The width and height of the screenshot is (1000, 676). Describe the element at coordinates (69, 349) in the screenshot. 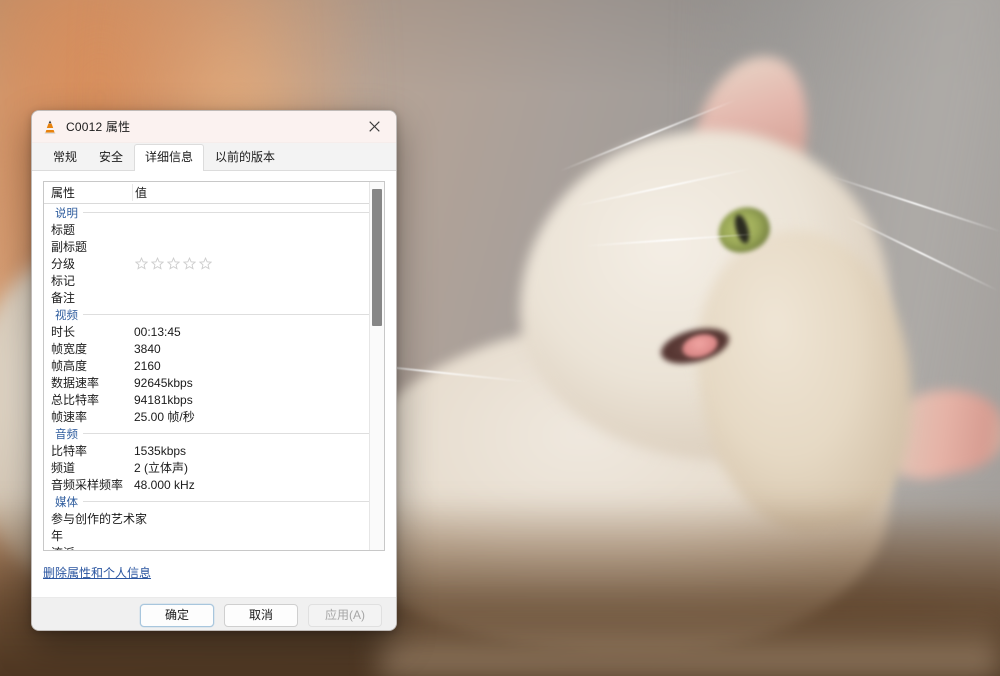

I see `property-name: 帧宽度` at that location.